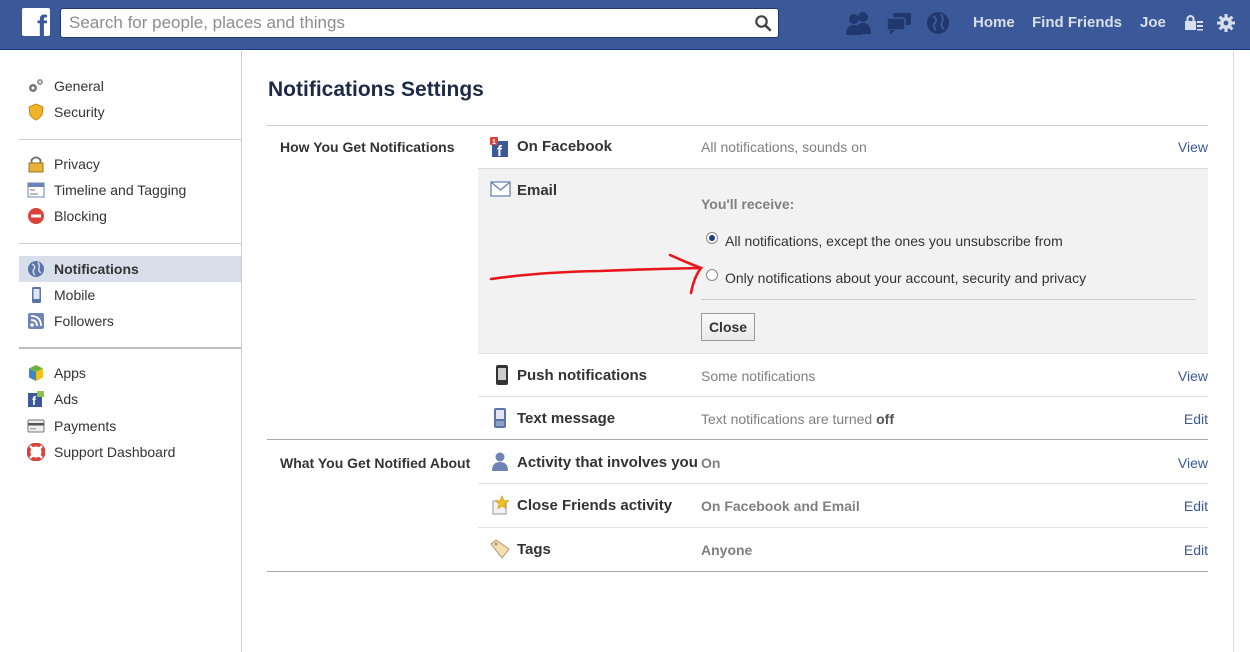 The width and height of the screenshot is (1250, 652). Describe the element at coordinates (36, 164) in the screenshot. I see `lock-icon` at that location.